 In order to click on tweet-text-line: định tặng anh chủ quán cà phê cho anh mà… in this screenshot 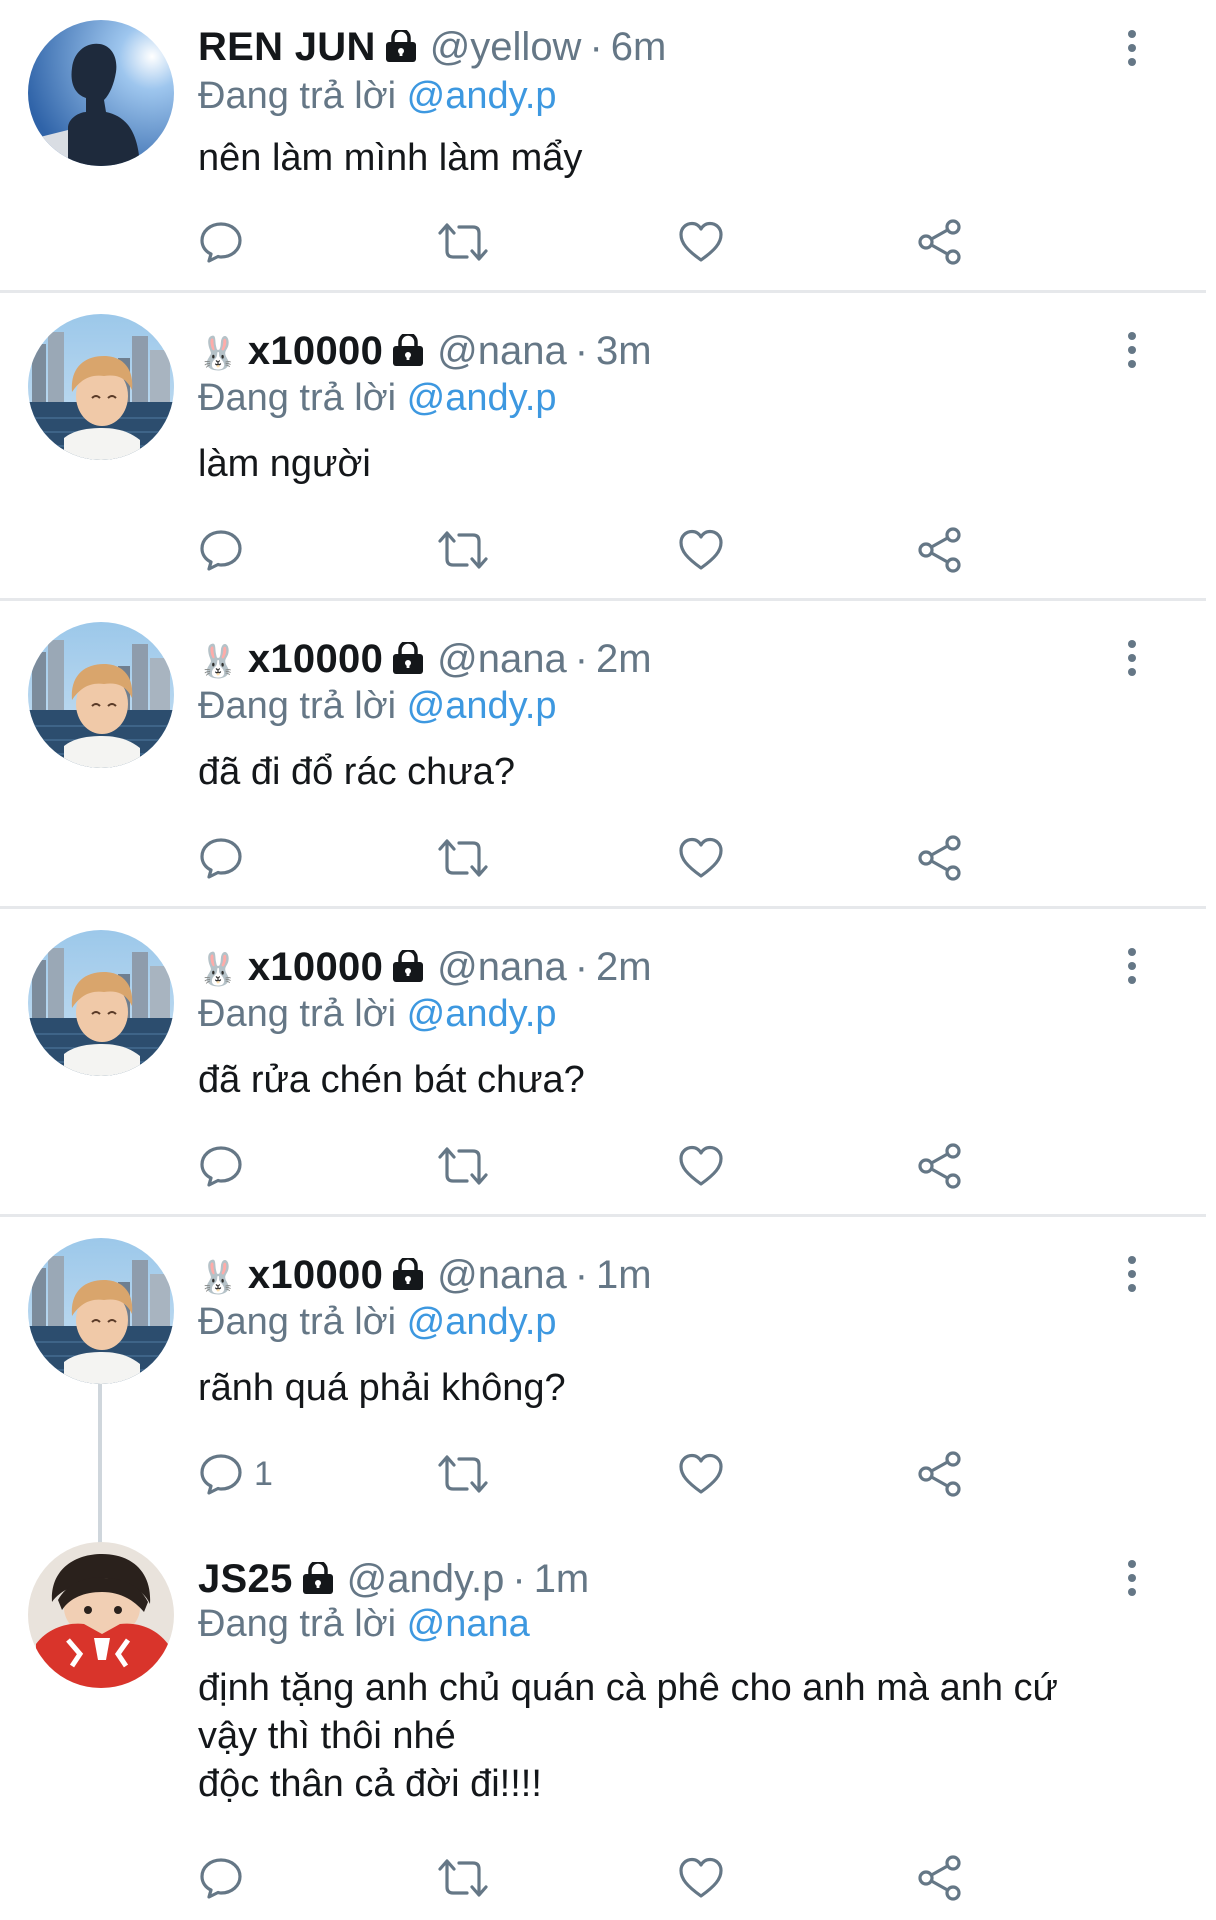, I will do `click(628, 1688)`.